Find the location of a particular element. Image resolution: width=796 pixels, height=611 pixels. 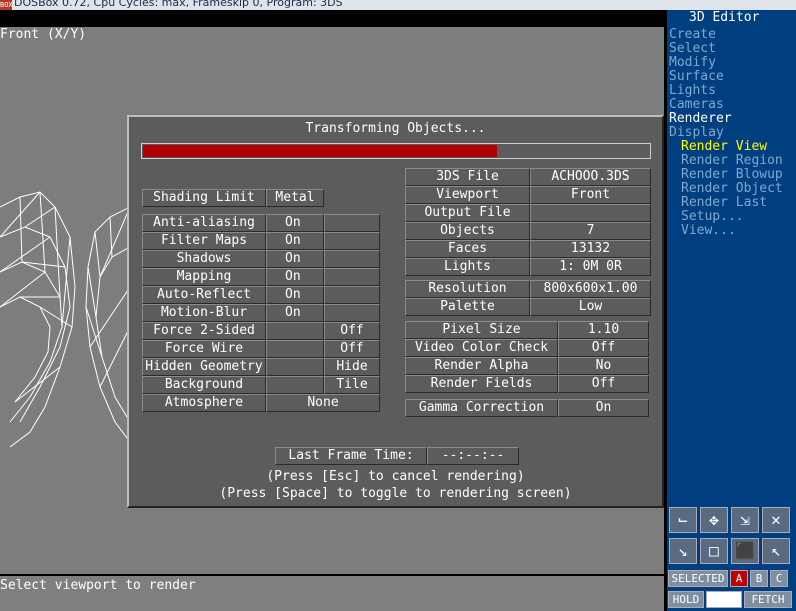

submenu-render-blowup: Render Blowup is located at coordinates (732, 175).